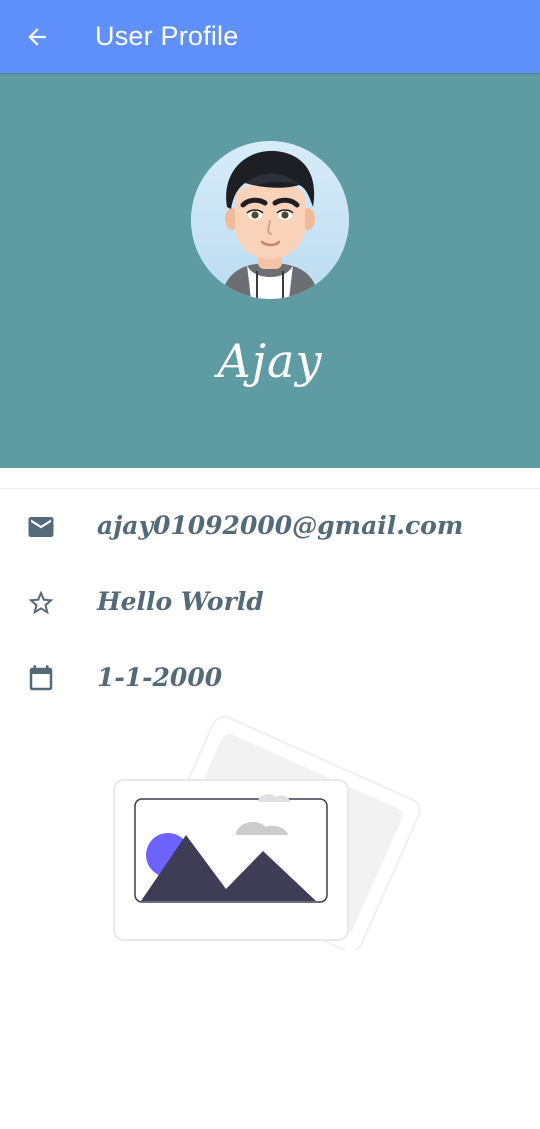 Image resolution: width=540 pixels, height=1129 pixels. I want to click on image-placeholder, so click(273, 829).